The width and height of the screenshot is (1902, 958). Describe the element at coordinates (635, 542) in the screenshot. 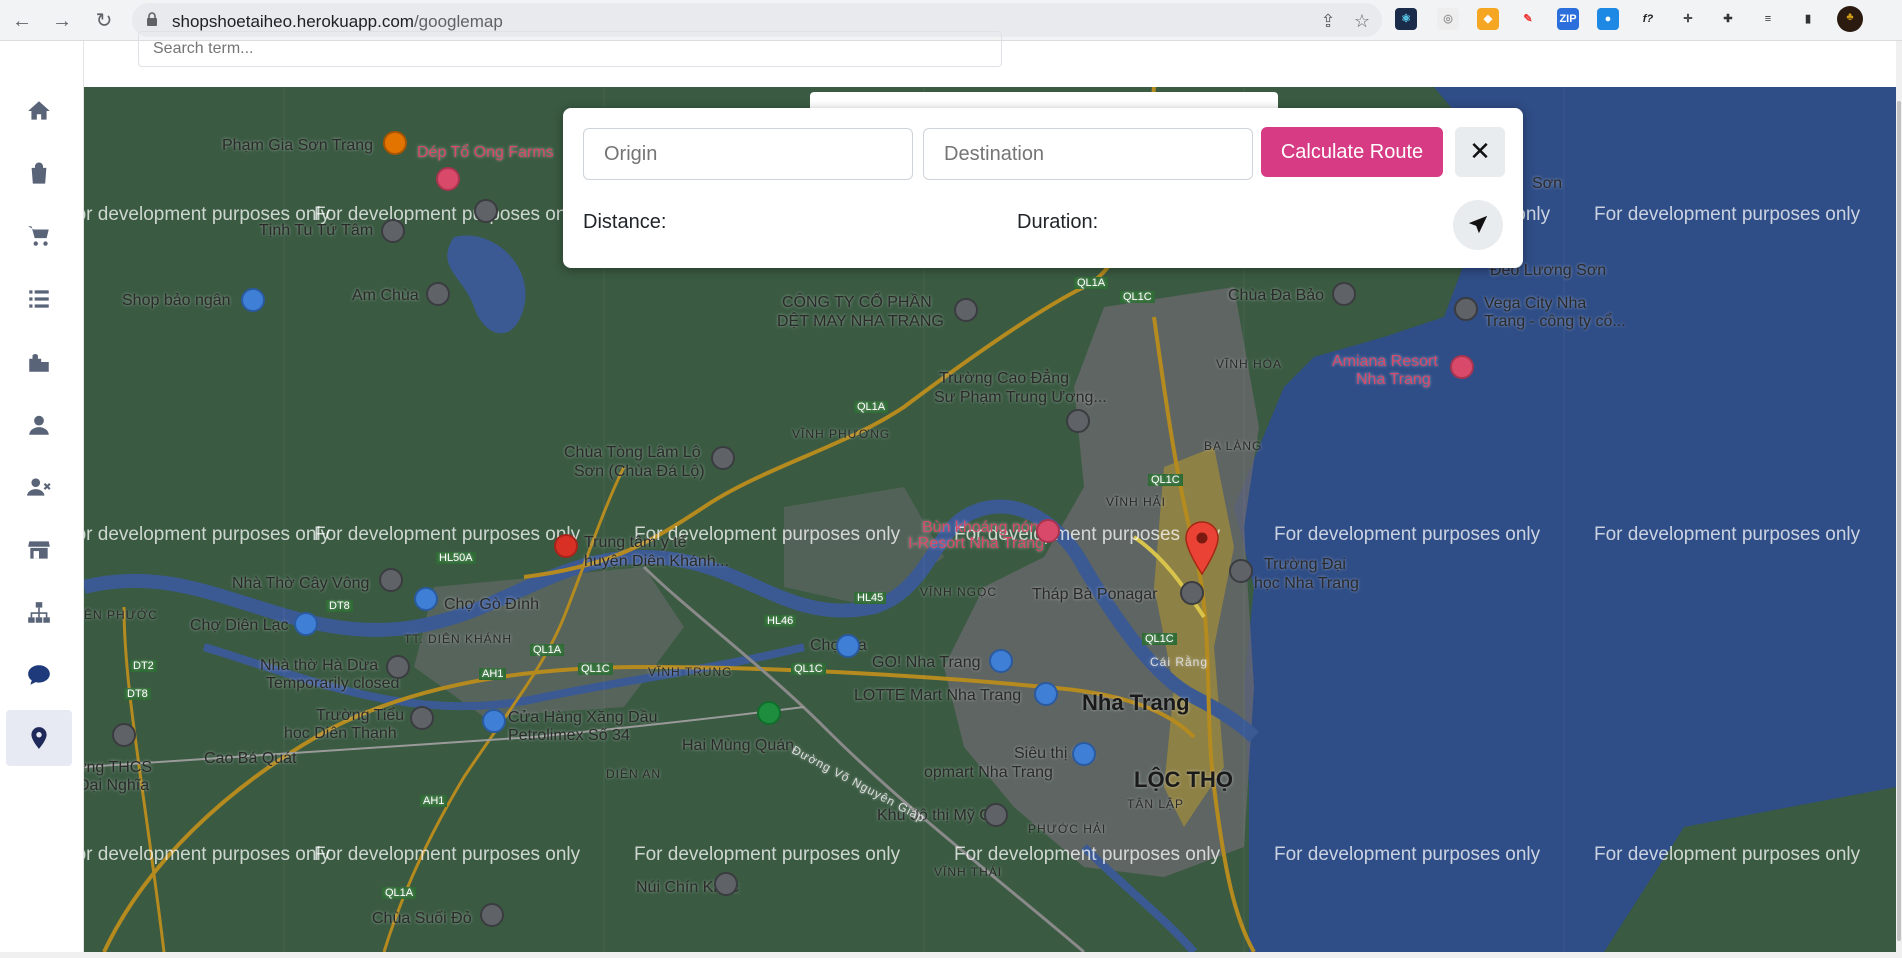

I see `place-label: Trung tâm y tế` at that location.